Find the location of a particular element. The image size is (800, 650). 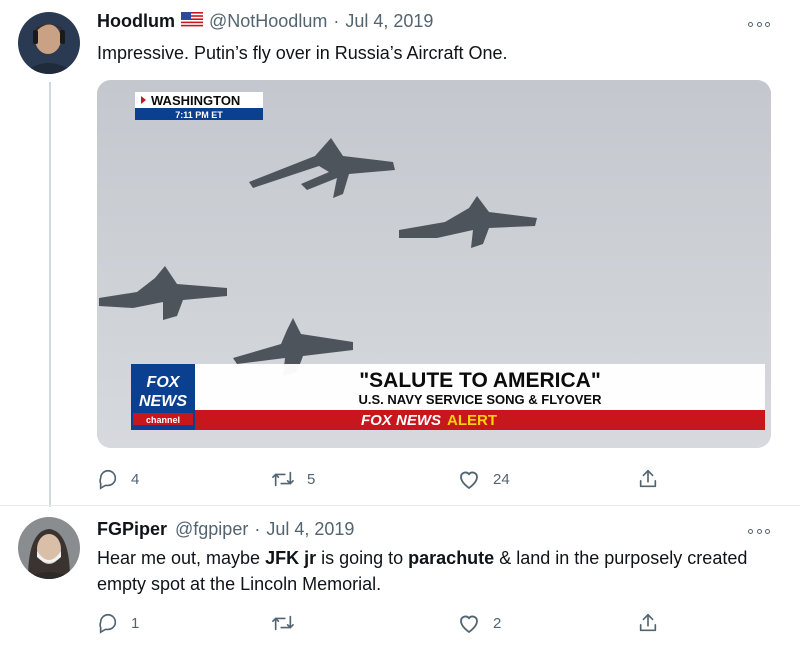

author-handle: @NotHoodlum is located at coordinates (268, 21).